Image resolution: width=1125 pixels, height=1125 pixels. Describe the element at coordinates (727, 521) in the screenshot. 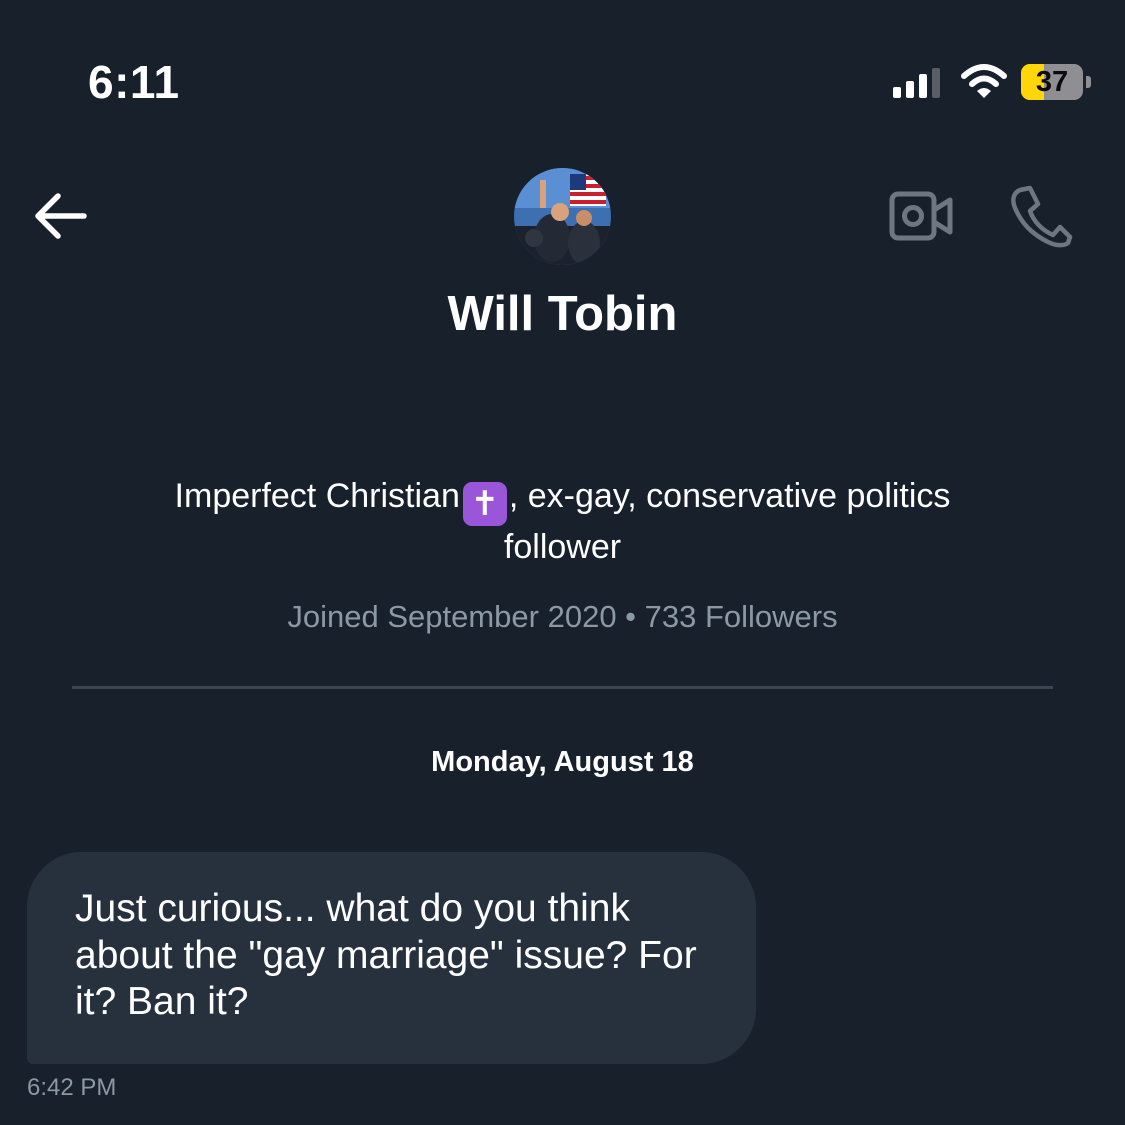

I see `bio-text-end: , ex-gay, conservative politics follower` at that location.